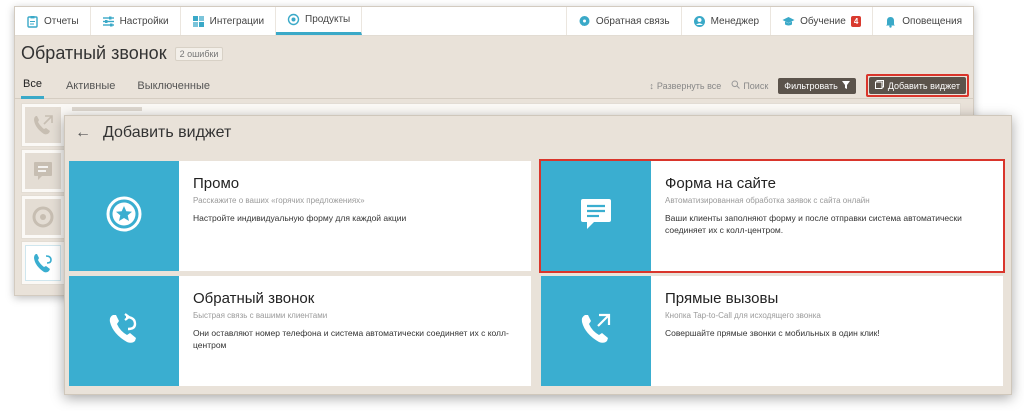 Image resolution: width=1024 pixels, height=411 pixels. I want to click on add-widget-label: Добавить виджет, so click(923, 85).